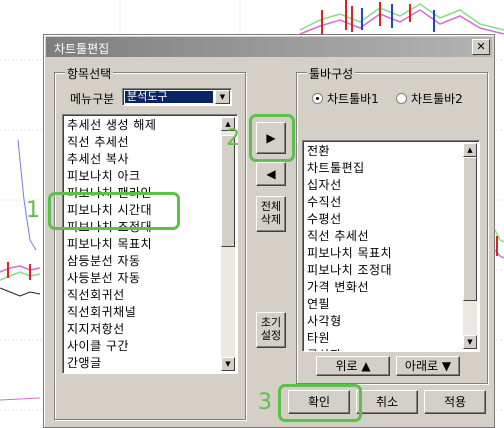 This screenshot has height=428, width=504. I want to click on list-item: 피보나치 조정대, so click(384, 270).